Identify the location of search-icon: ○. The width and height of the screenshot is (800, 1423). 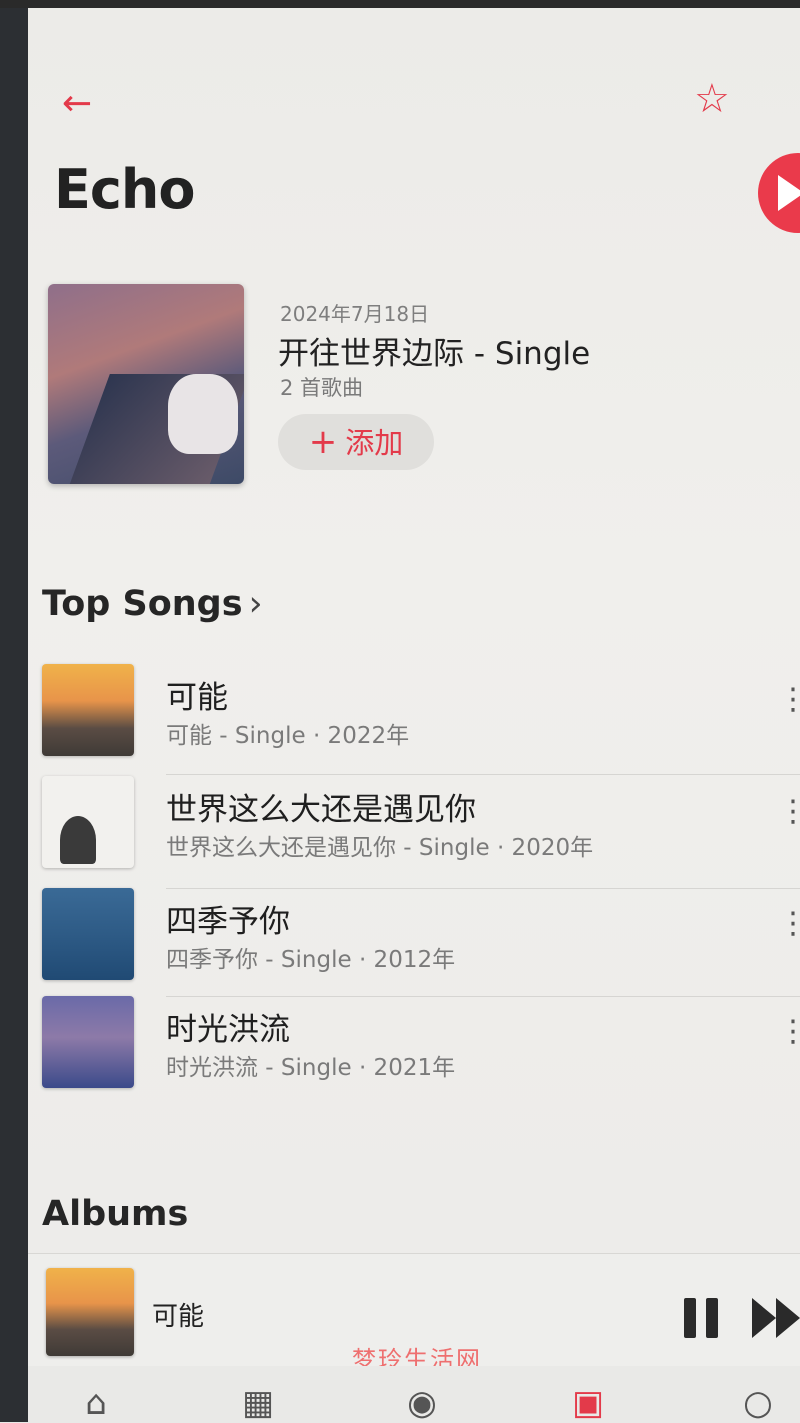
(758, 1403).